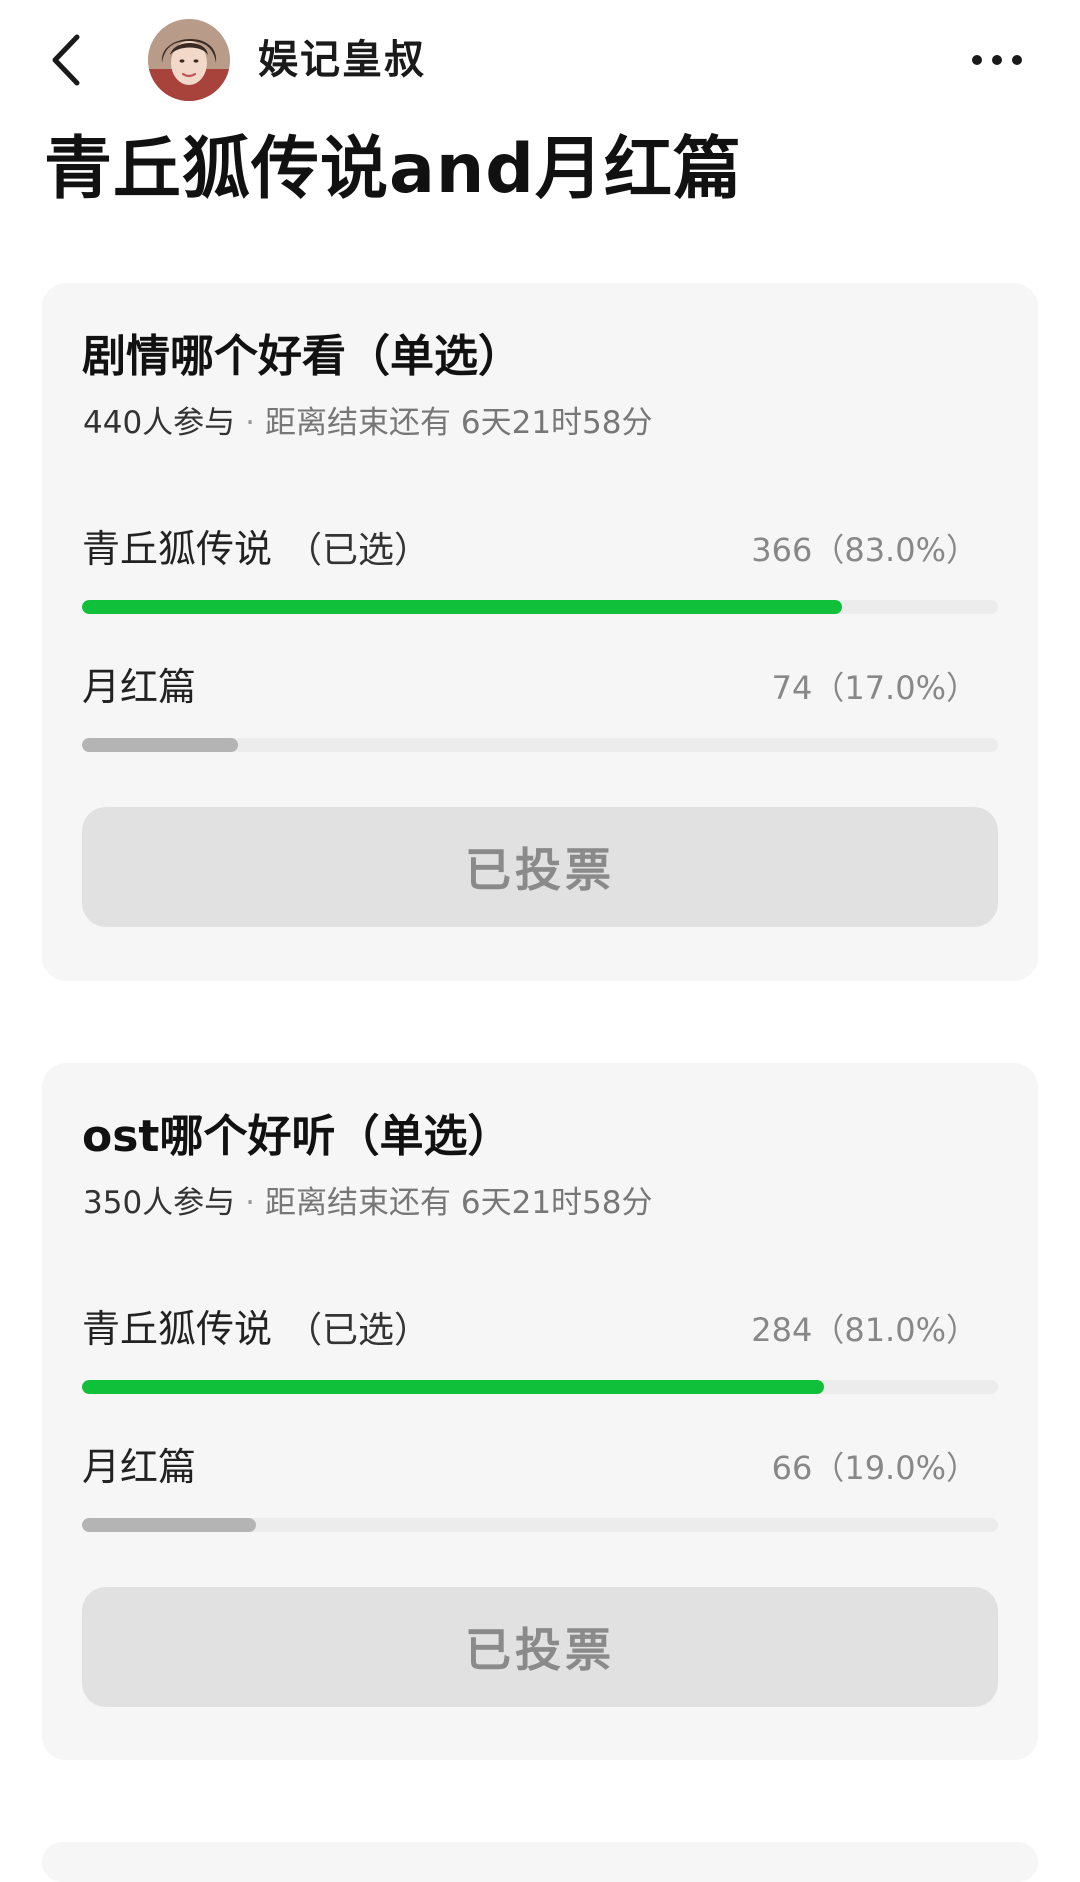  Describe the element at coordinates (864, 1330) in the screenshot. I see `option-result: 284（81.0%）` at that location.